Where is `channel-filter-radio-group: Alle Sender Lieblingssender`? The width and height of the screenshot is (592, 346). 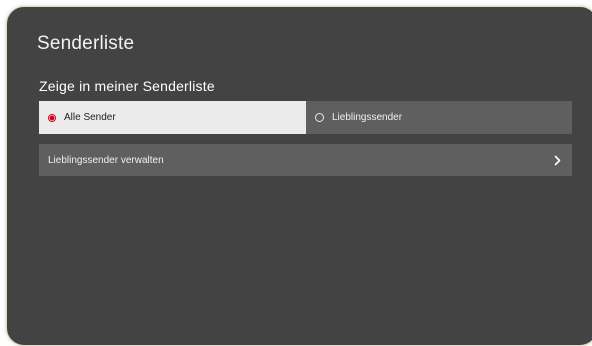 channel-filter-radio-group: Alle Sender Lieblingssender is located at coordinates (305, 117).